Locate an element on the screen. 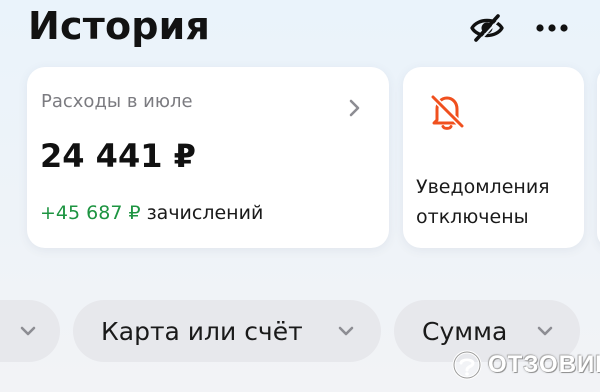  income-line: +45 687 ₽ зачислений is located at coordinates (151, 213).